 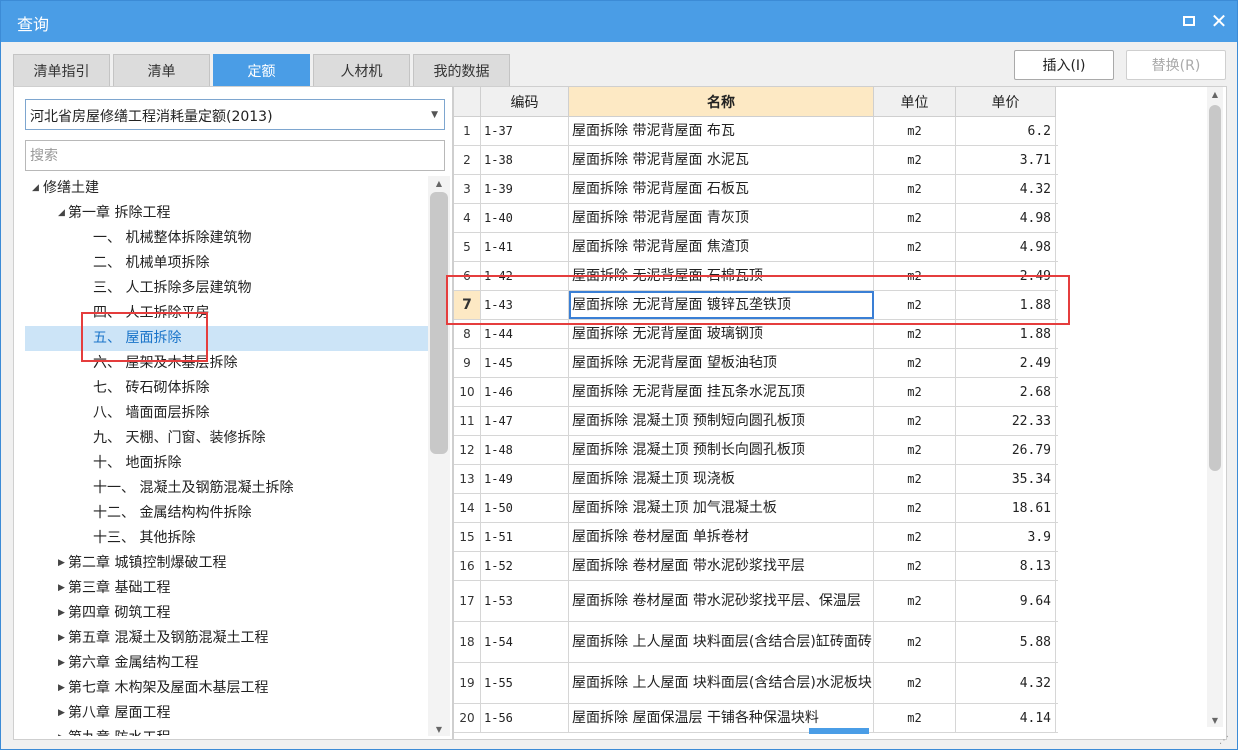 I want to click on cell-name: 屋面拆除 混凝土顶 加气混凝土板, so click(x=721, y=508).